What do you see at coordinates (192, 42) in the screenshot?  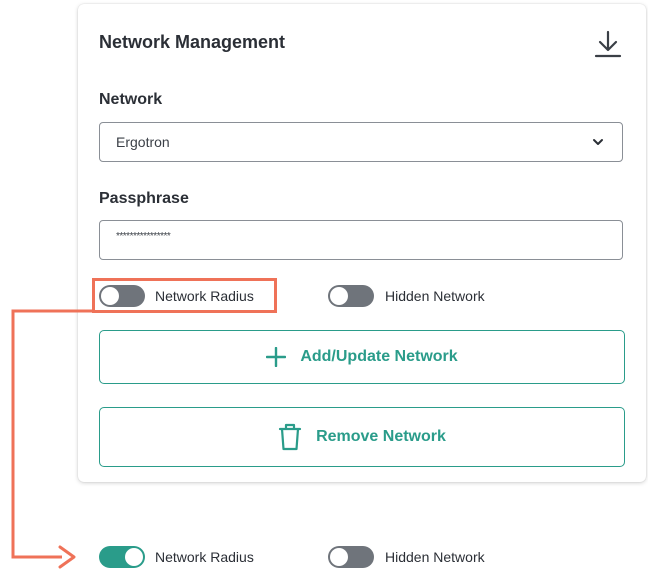 I see `card-title: Network Management` at bounding box center [192, 42].